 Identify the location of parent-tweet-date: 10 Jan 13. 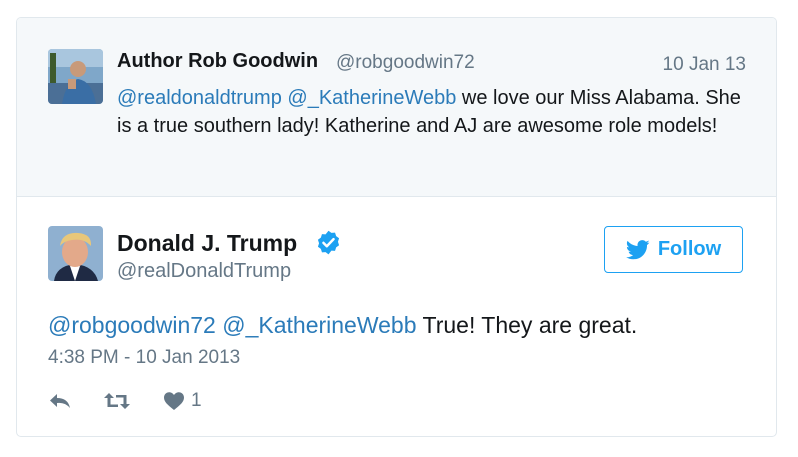
(704, 65).